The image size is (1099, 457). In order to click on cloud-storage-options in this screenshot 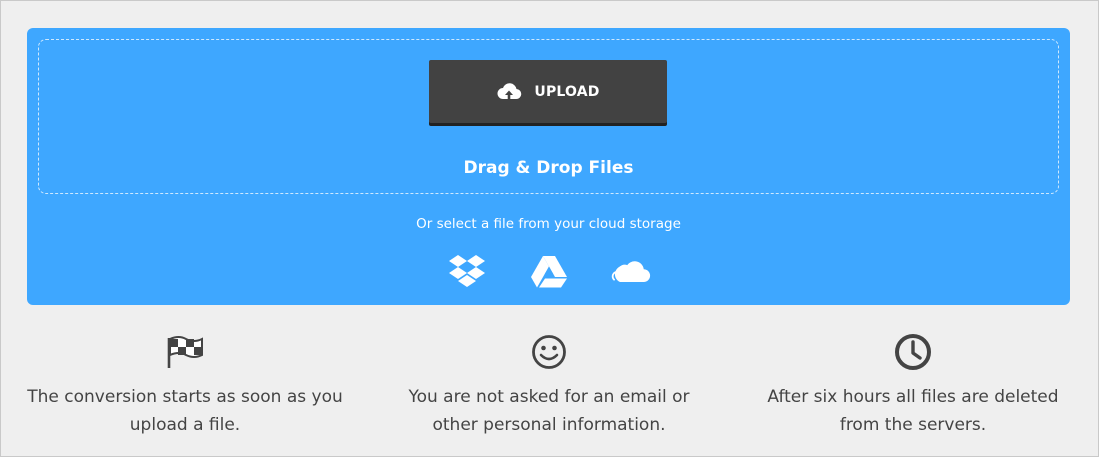, I will do `click(548, 272)`.